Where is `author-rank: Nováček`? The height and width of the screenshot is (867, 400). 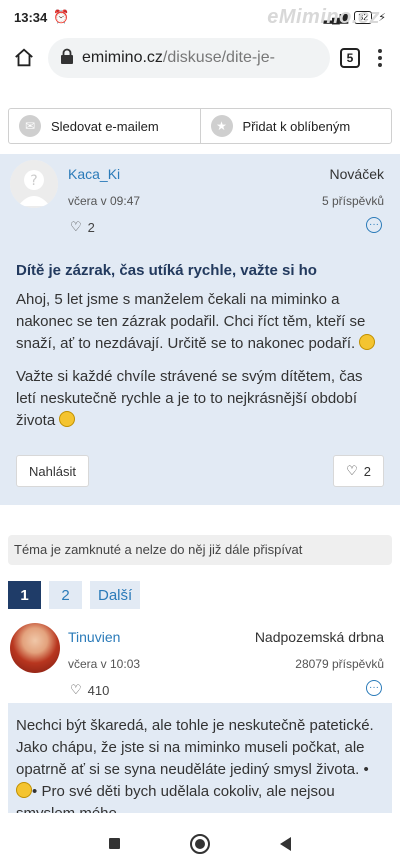 author-rank: Nováček is located at coordinates (356, 174).